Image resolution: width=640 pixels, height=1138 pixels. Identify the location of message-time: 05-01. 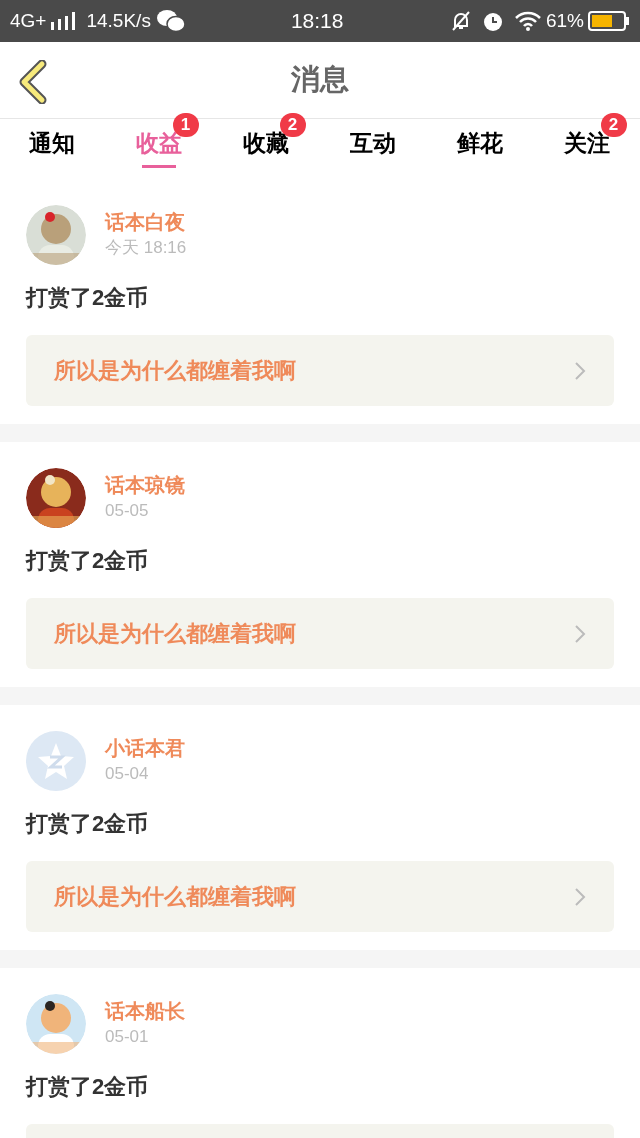
(127, 1037).